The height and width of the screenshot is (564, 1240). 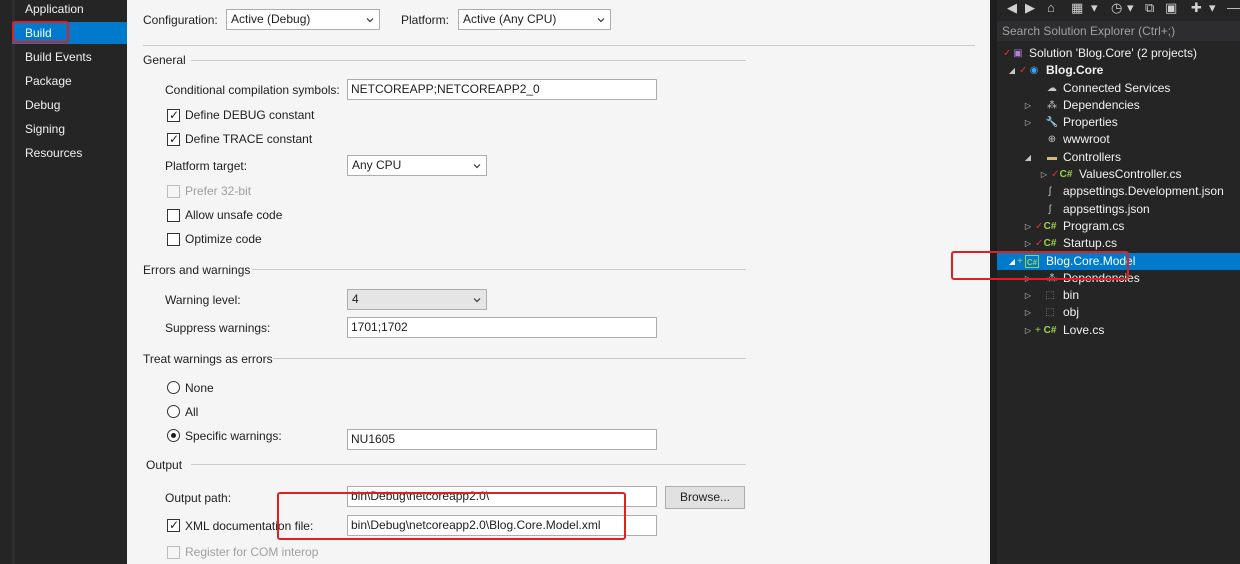 What do you see at coordinates (1012, 9) in the screenshot?
I see `back-icon: ◀` at bounding box center [1012, 9].